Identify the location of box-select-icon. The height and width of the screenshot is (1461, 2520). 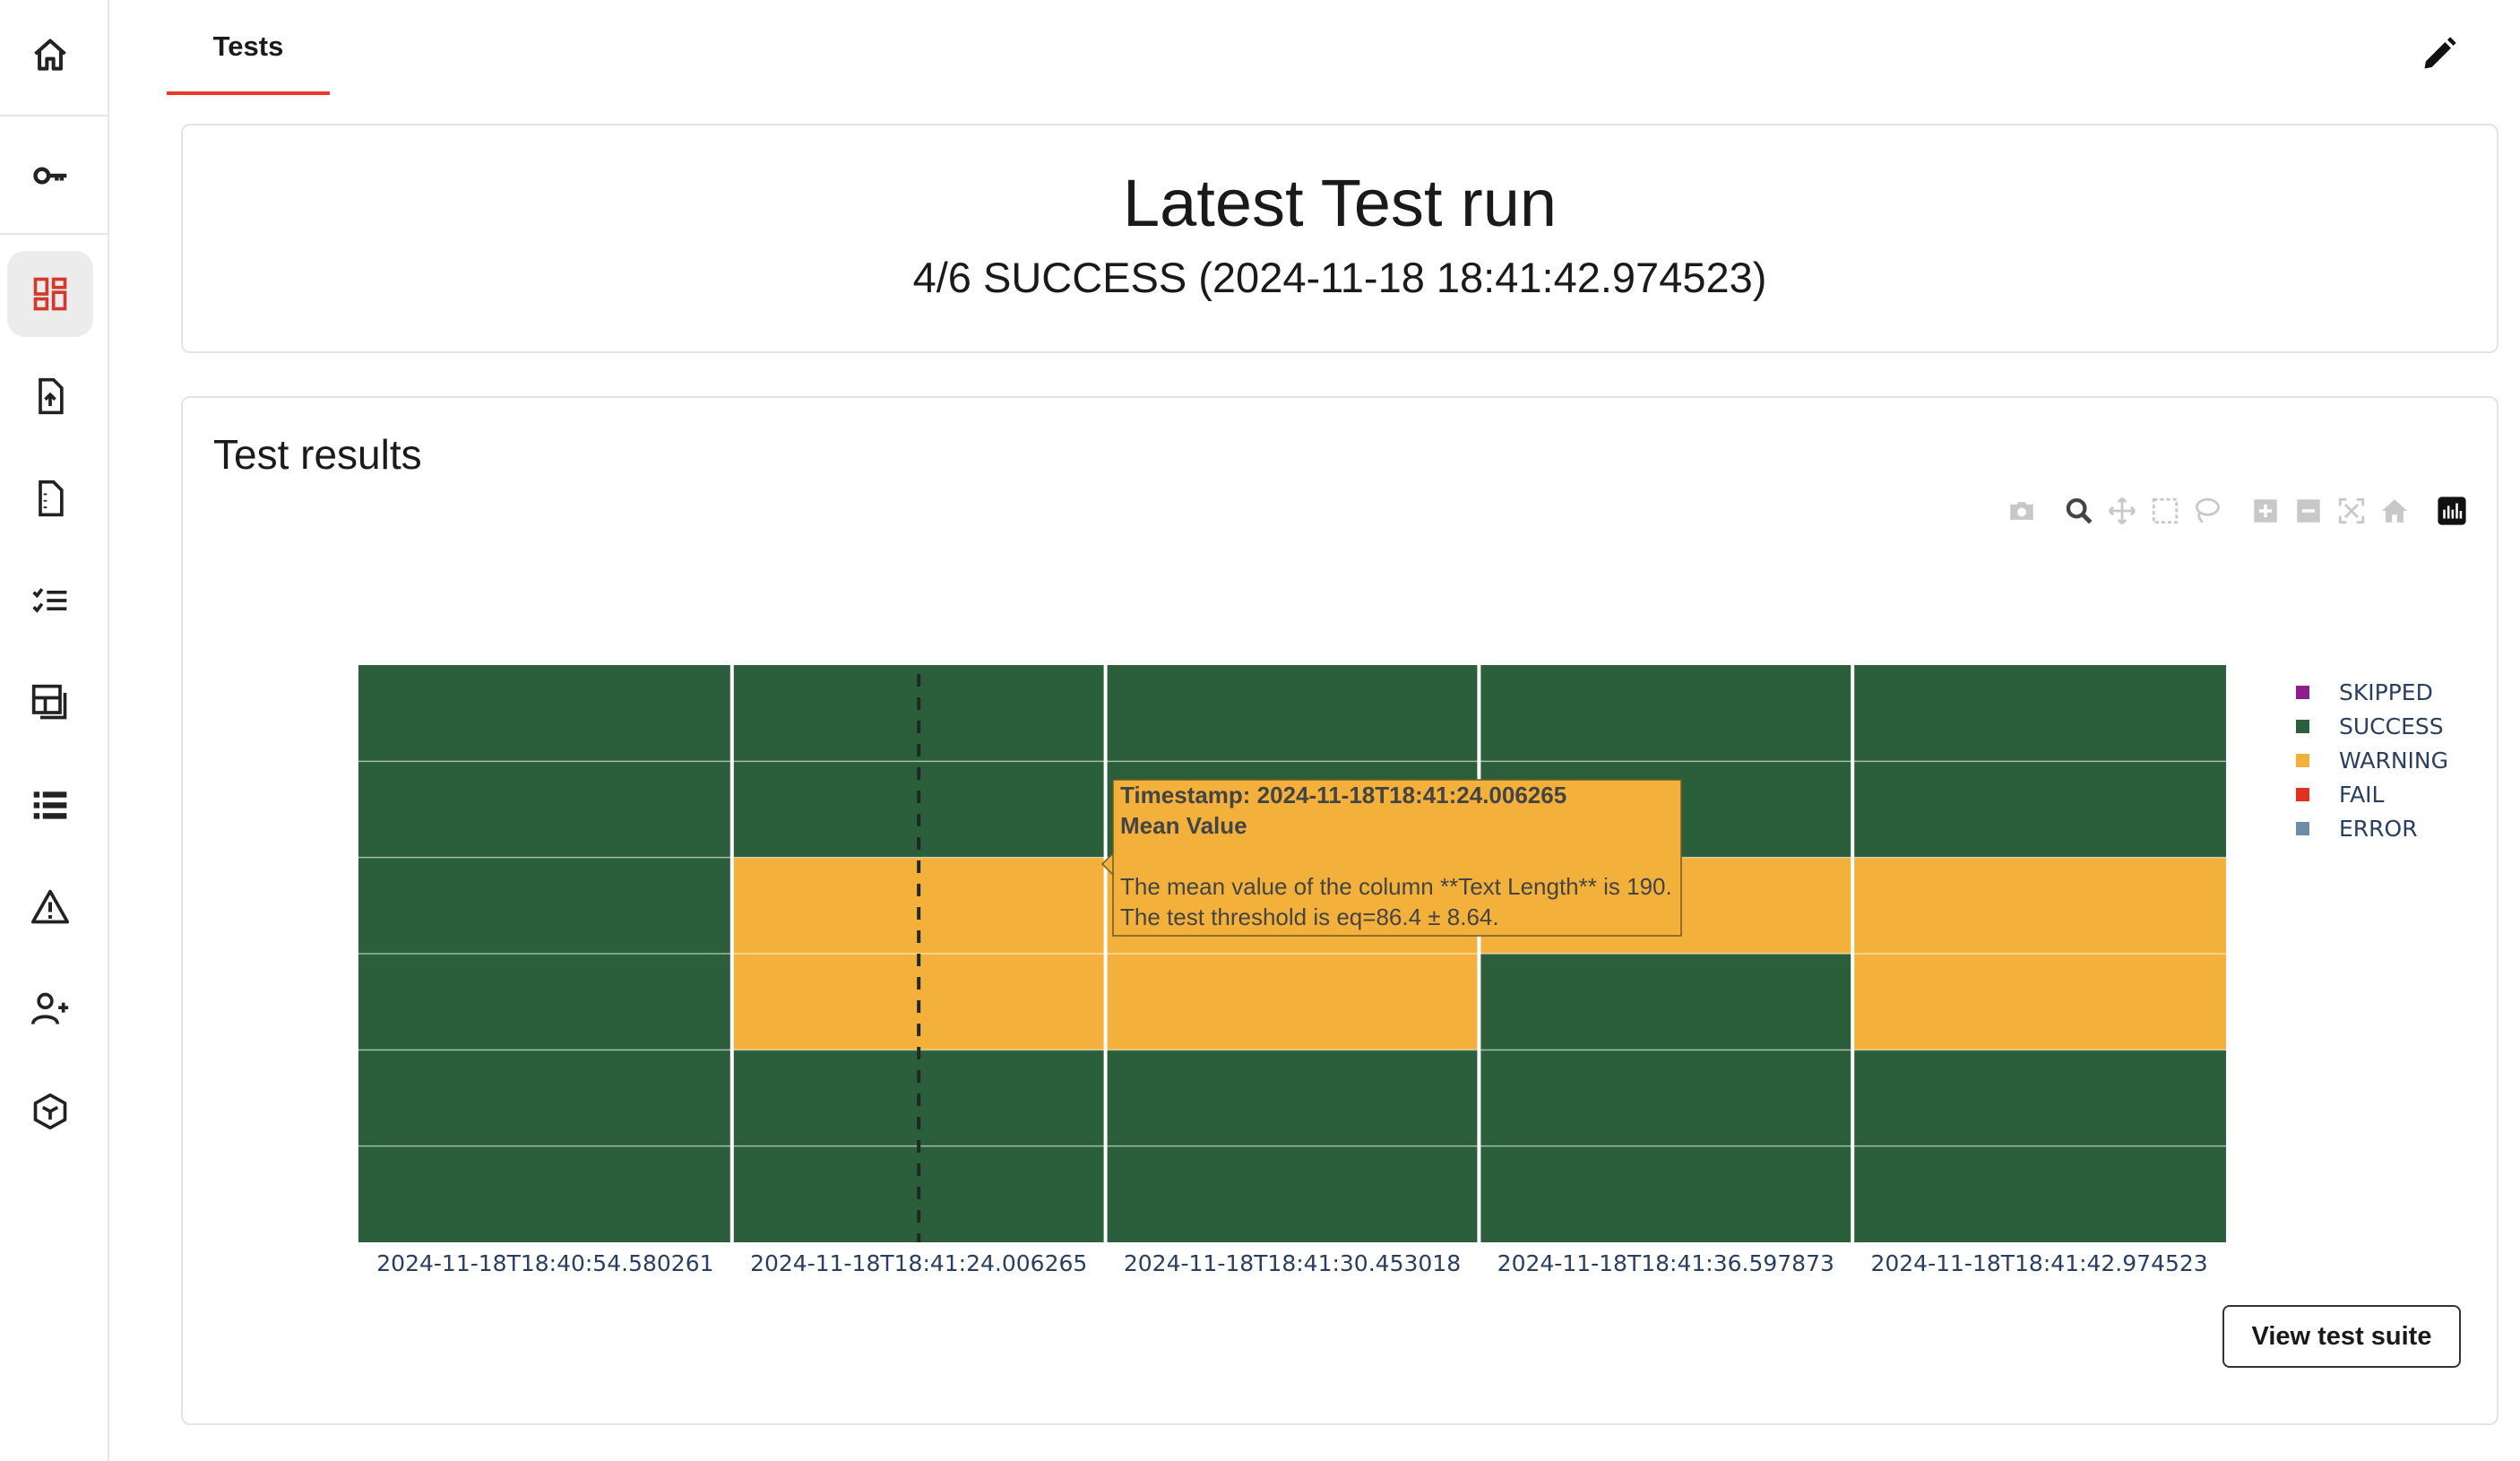
(2165, 510).